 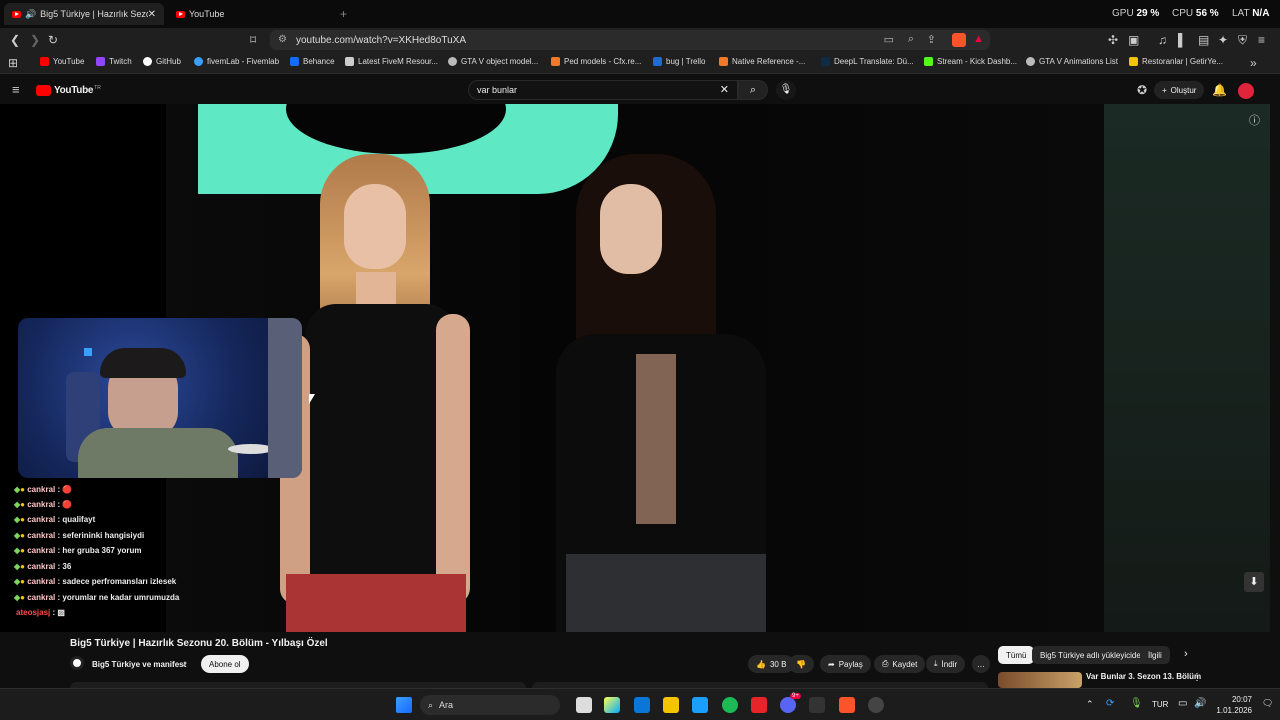 I want to click on store-icon, so click(x=642, y=705).